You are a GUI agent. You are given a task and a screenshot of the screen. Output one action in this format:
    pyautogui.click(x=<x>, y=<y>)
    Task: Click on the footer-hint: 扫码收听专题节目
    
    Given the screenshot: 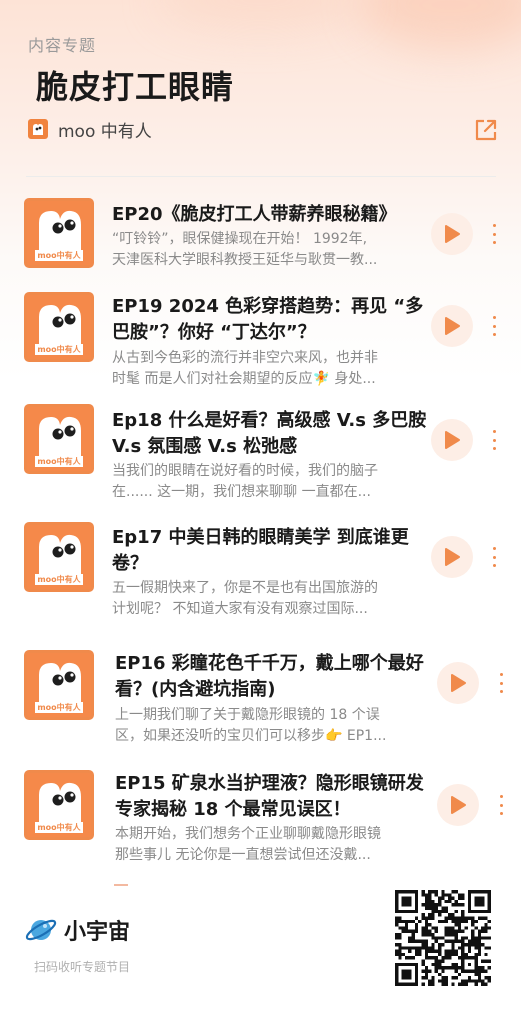 What is the action you would take?
    pyautogui.click(x=82, y=967)
    